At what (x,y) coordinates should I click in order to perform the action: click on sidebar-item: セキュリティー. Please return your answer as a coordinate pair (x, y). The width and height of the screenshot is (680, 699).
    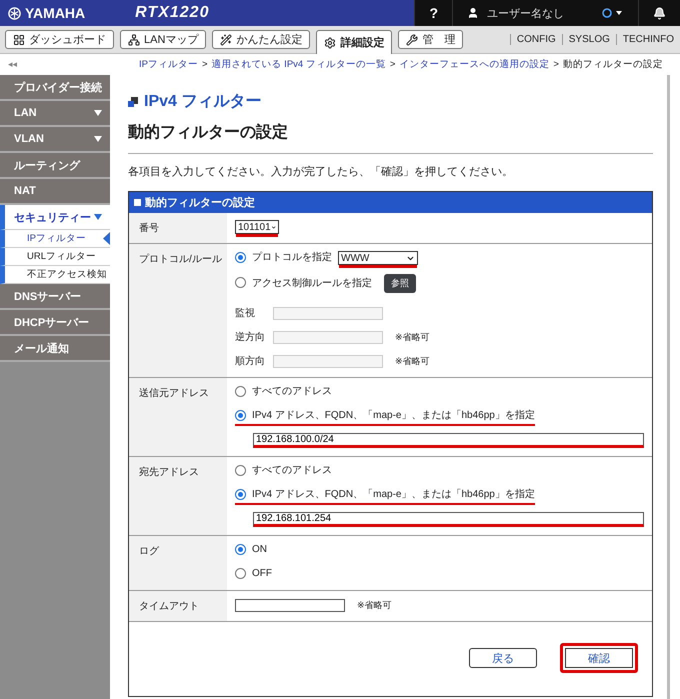
    Looking at the image, I should click on (55, 217).